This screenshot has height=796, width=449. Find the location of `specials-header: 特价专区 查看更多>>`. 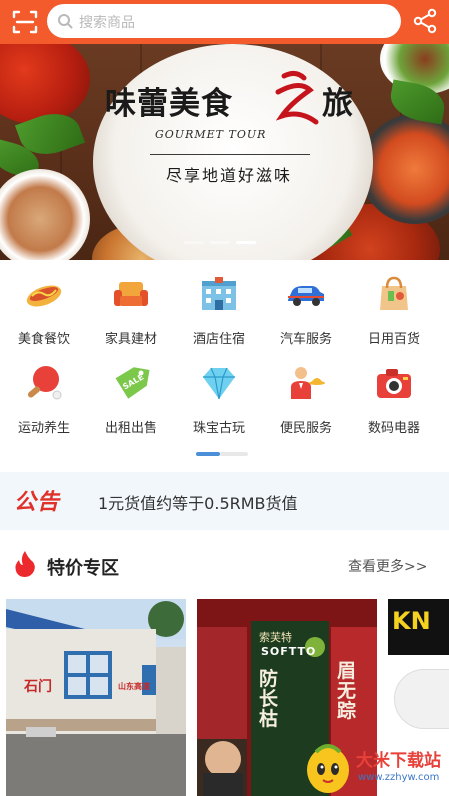

specials-header: 特价专区 查看更多>> is located at coordinates (224, 566).